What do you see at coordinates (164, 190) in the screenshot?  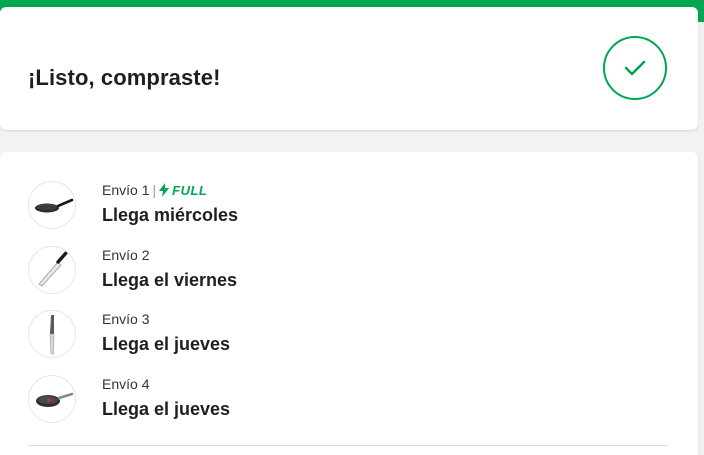 I see `lightning-icon` at bounding box center [164, 190].